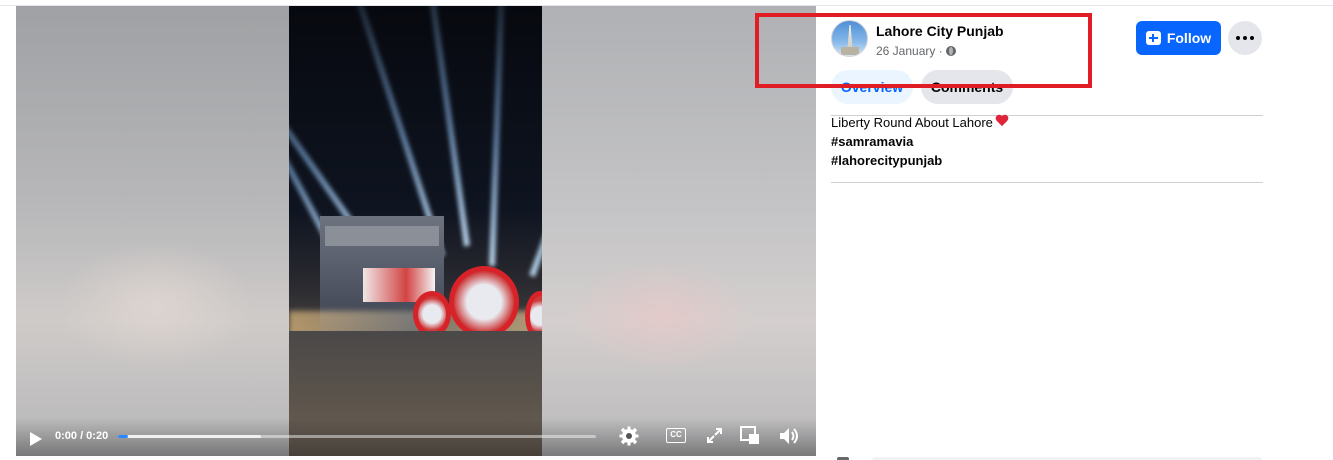  Describe the element at coordinates (920, 160) in the screenshot. I see `hashtag-link: #lahorecitypunjab` at that location.